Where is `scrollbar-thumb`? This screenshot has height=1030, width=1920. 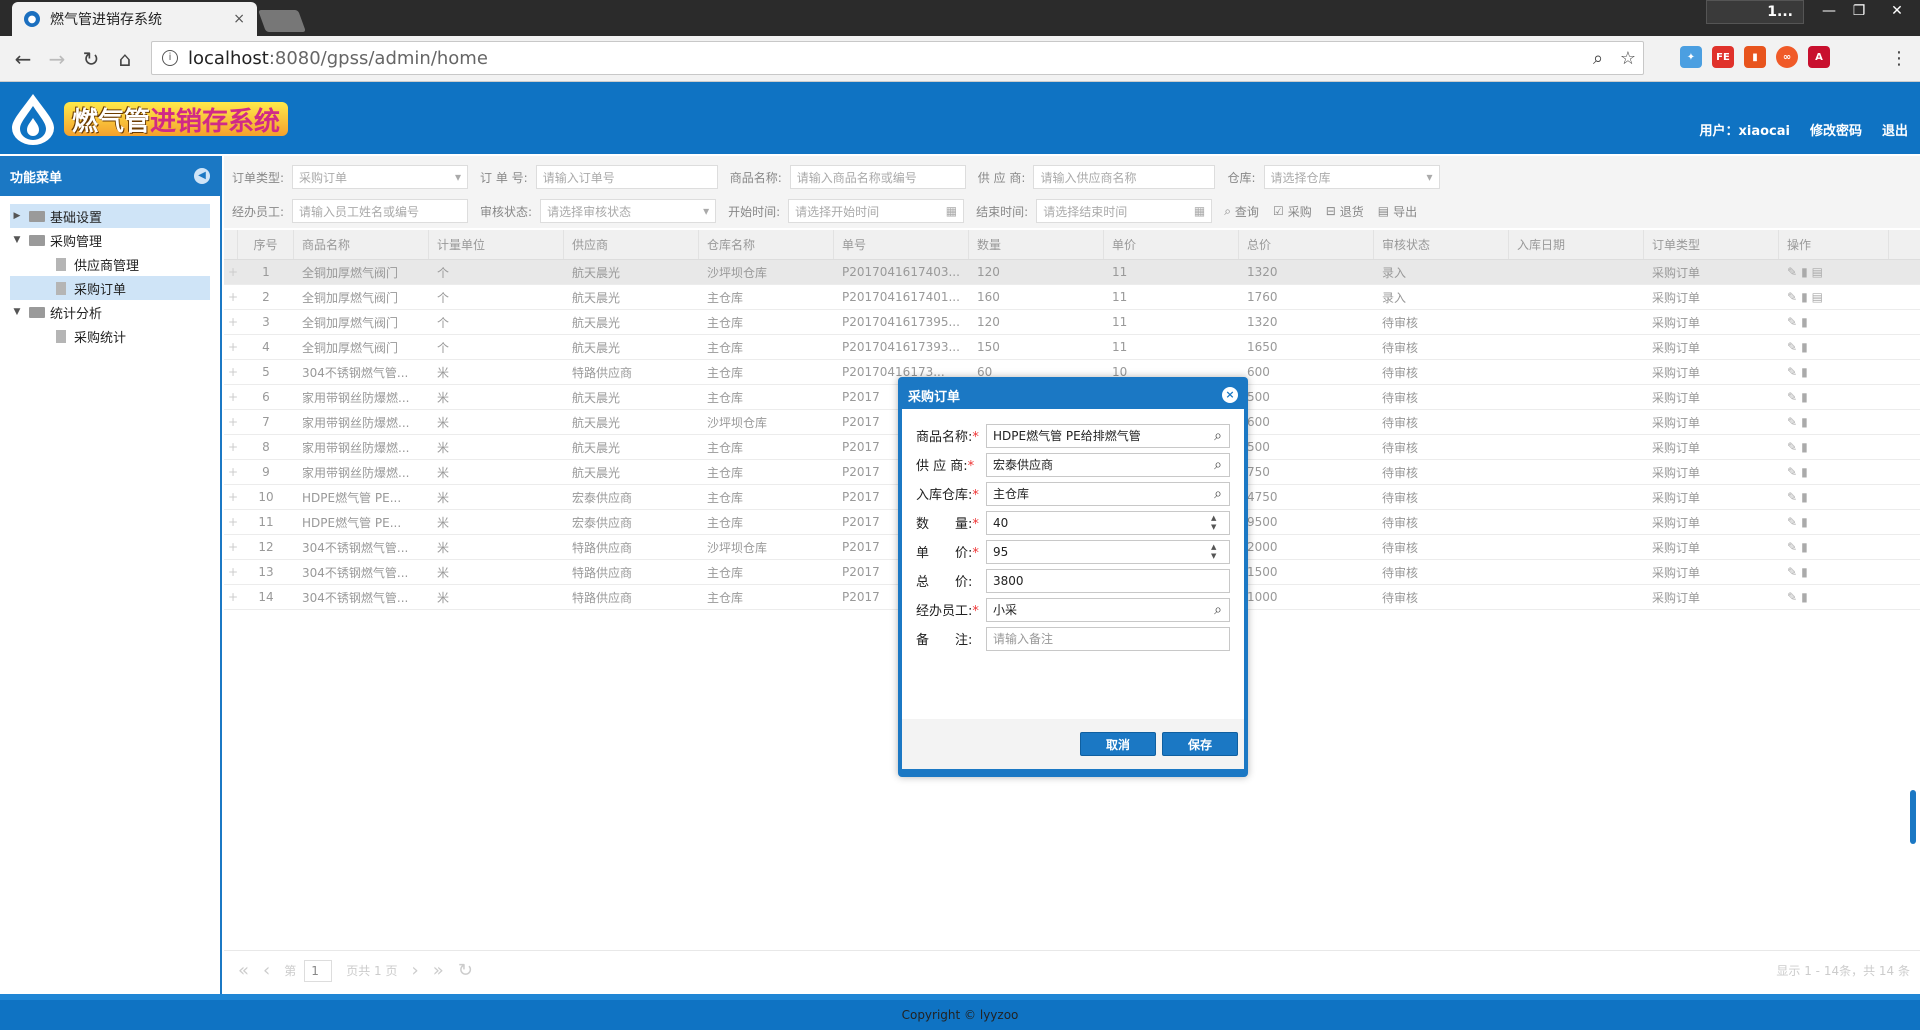 scrollbar-thumb is located at coordinates (1913, 817).